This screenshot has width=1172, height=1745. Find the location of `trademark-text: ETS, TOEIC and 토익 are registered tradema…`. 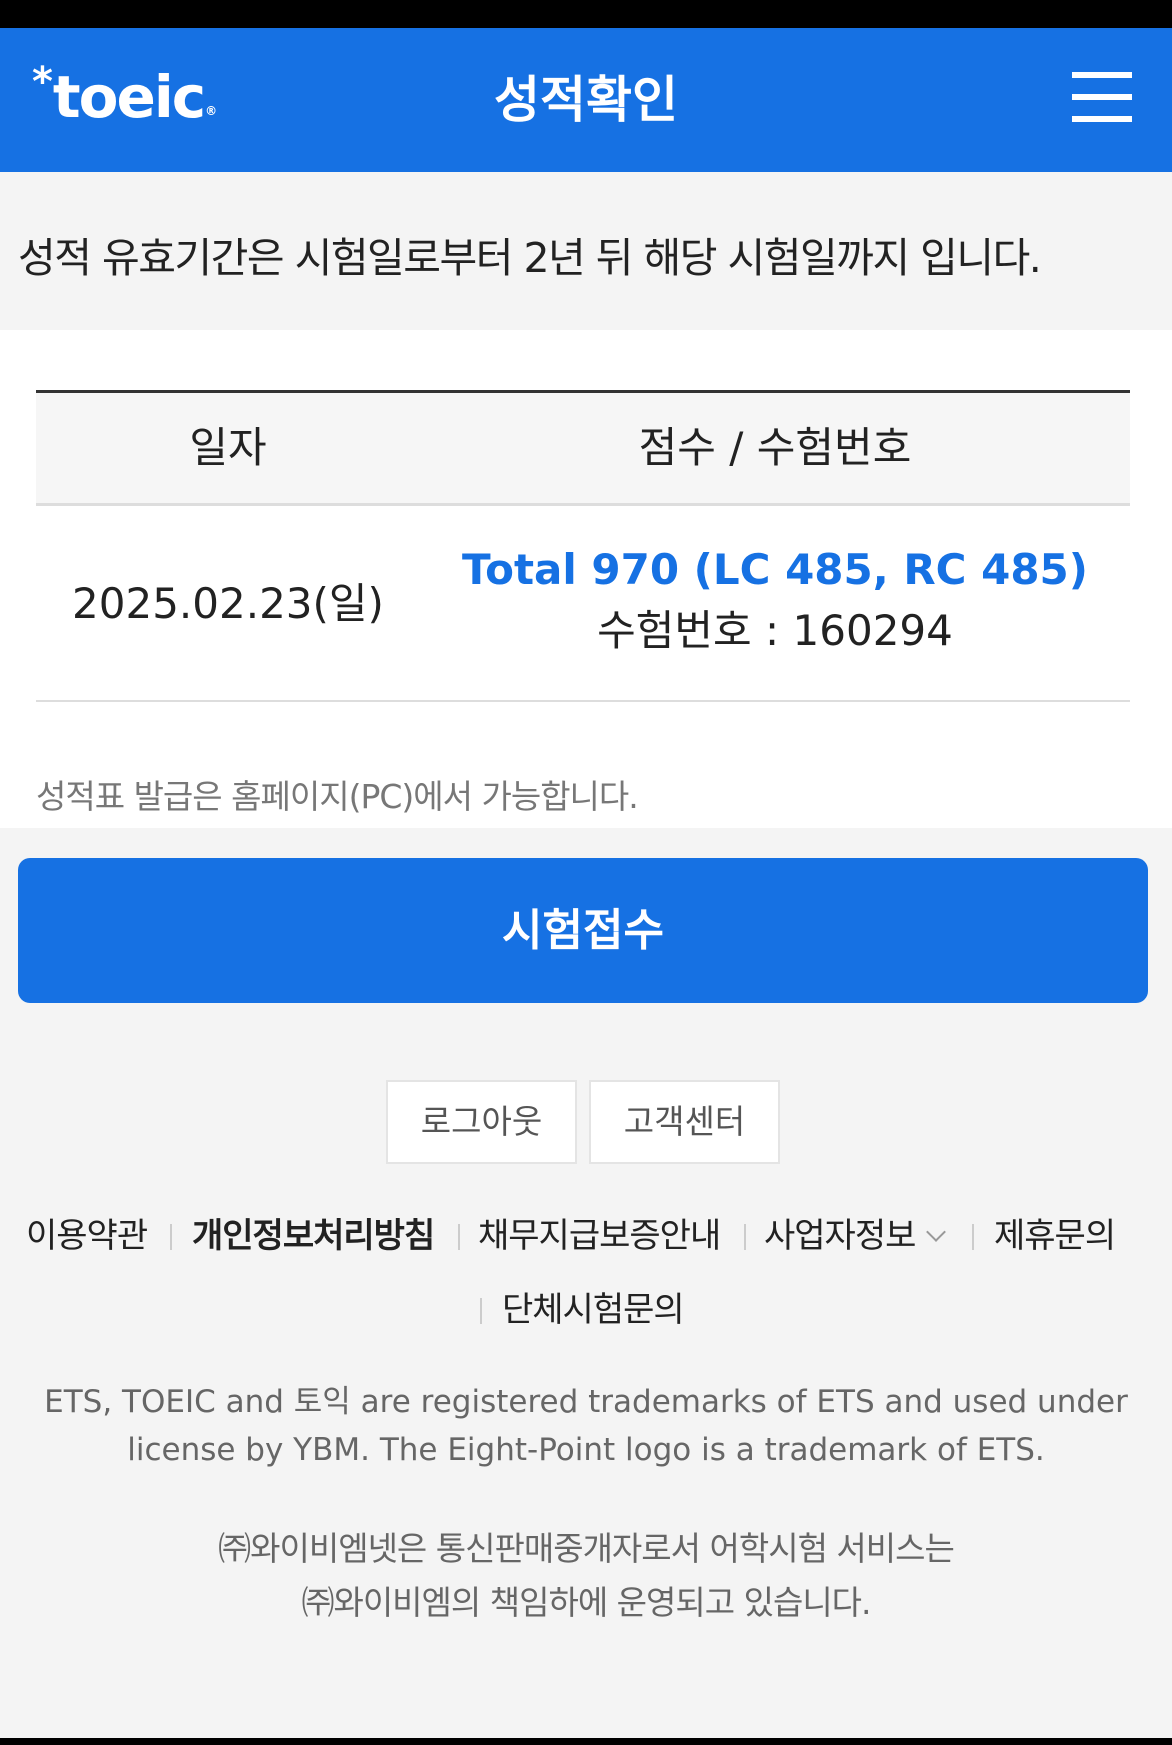

trademark-text: ETS, TOEIC and 토익 are registered tradema… is located at coordinates (586, 1426).